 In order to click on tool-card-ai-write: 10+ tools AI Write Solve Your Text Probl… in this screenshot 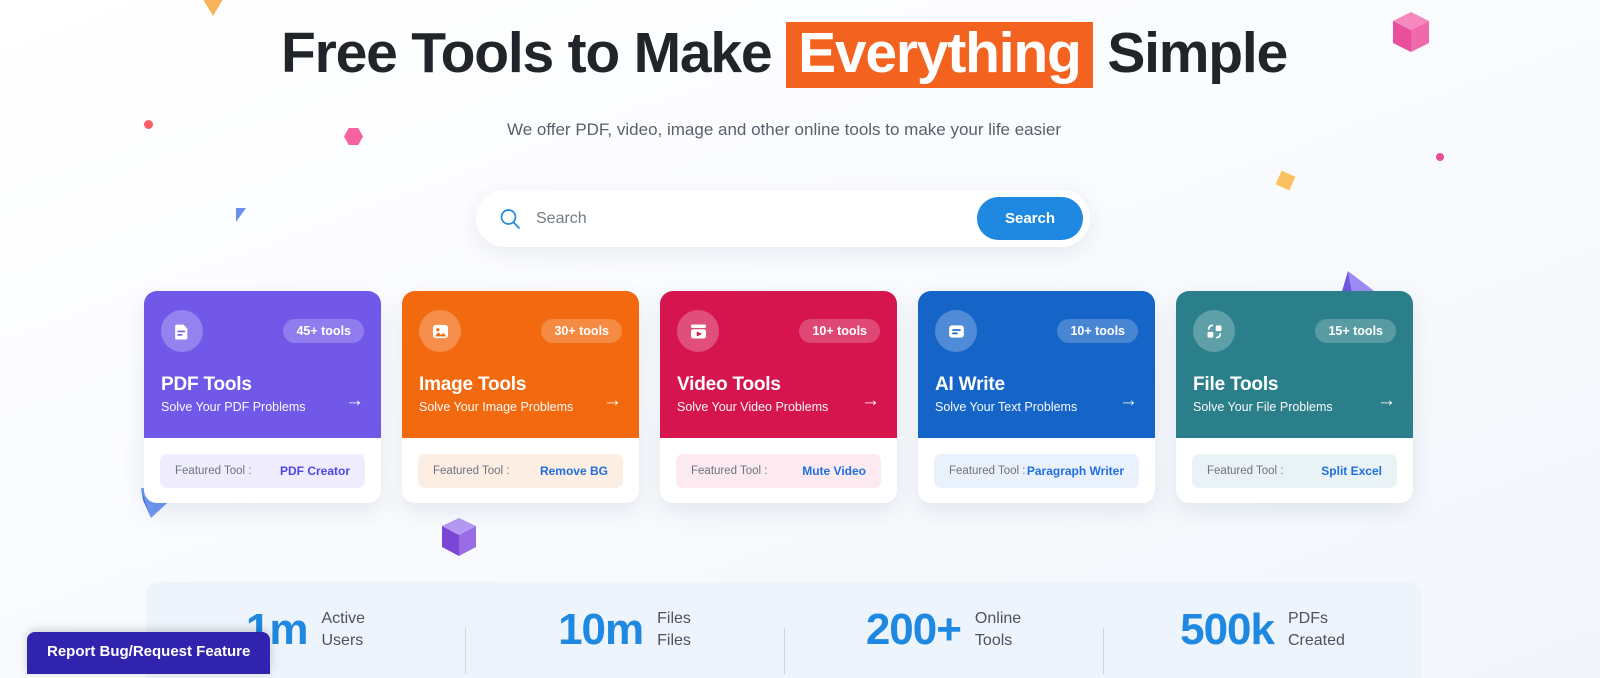, I will do `click(1036, 397)`.